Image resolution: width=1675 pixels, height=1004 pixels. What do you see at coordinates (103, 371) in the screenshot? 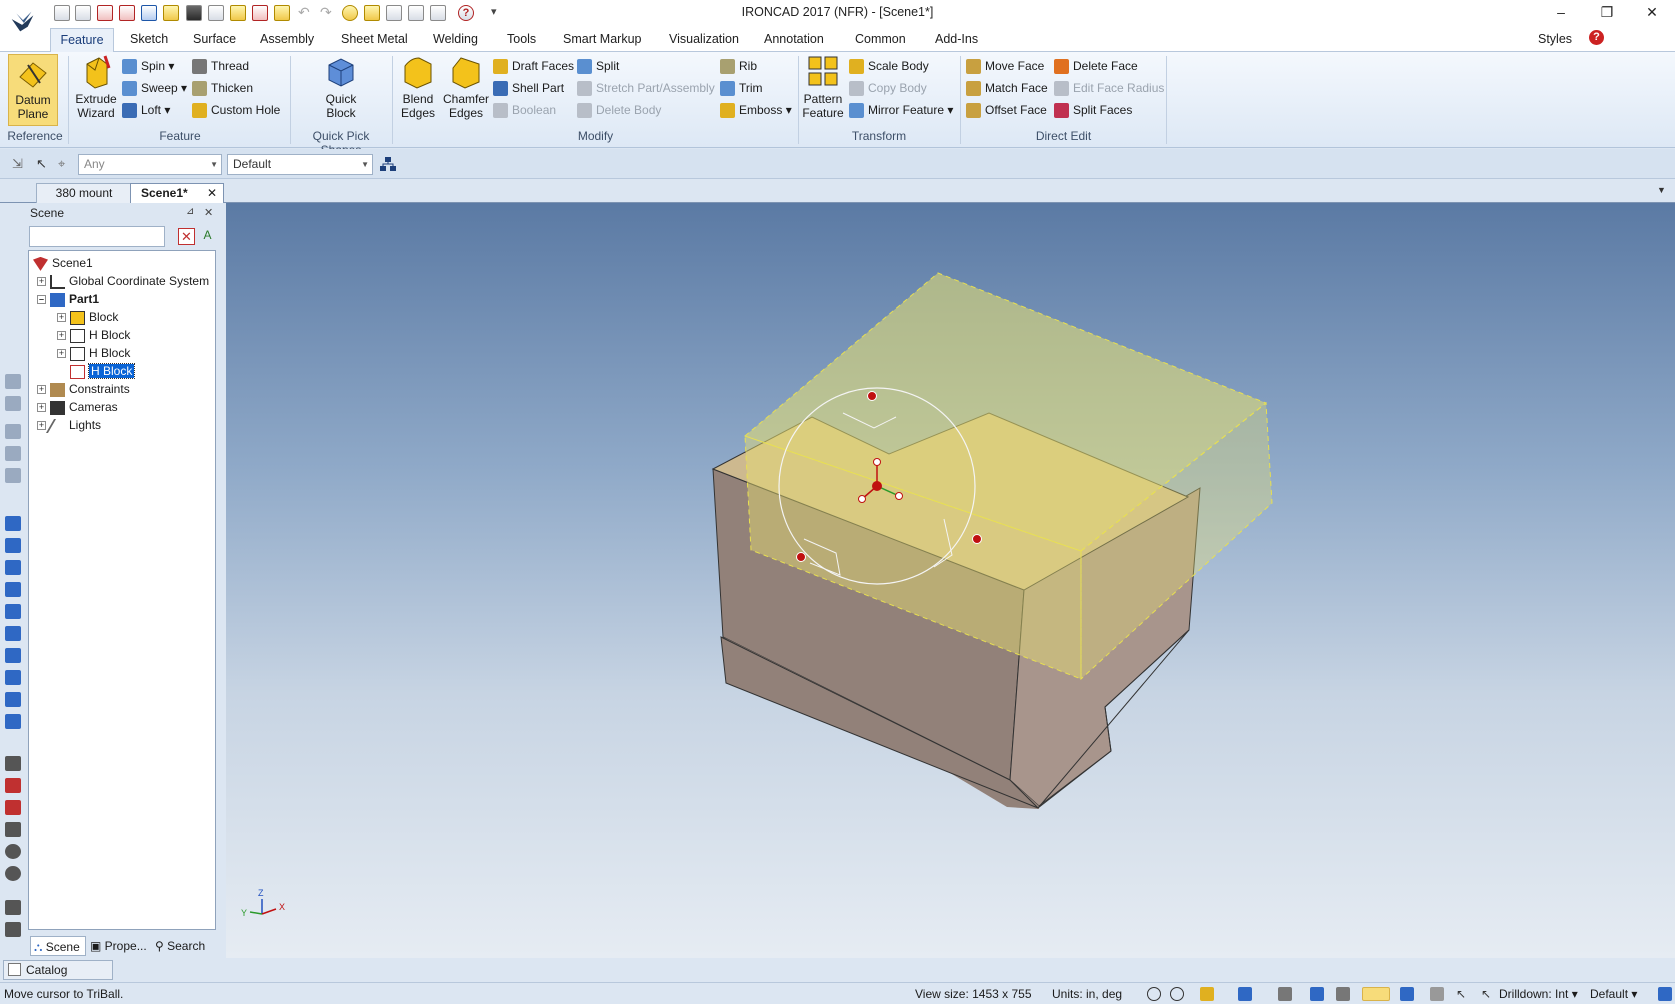
I see `tree-node-h-block-3: H Block` at bounding box center [103, 371].